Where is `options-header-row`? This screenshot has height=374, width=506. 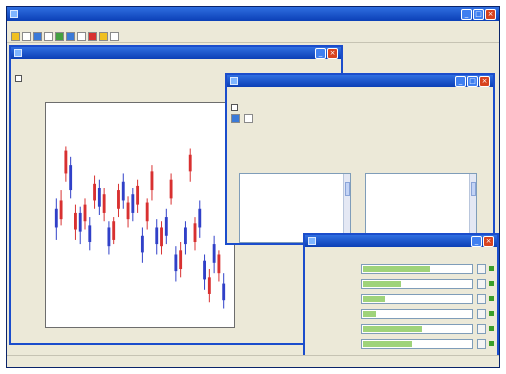 options-header-row is located at coordinates (360, 107).